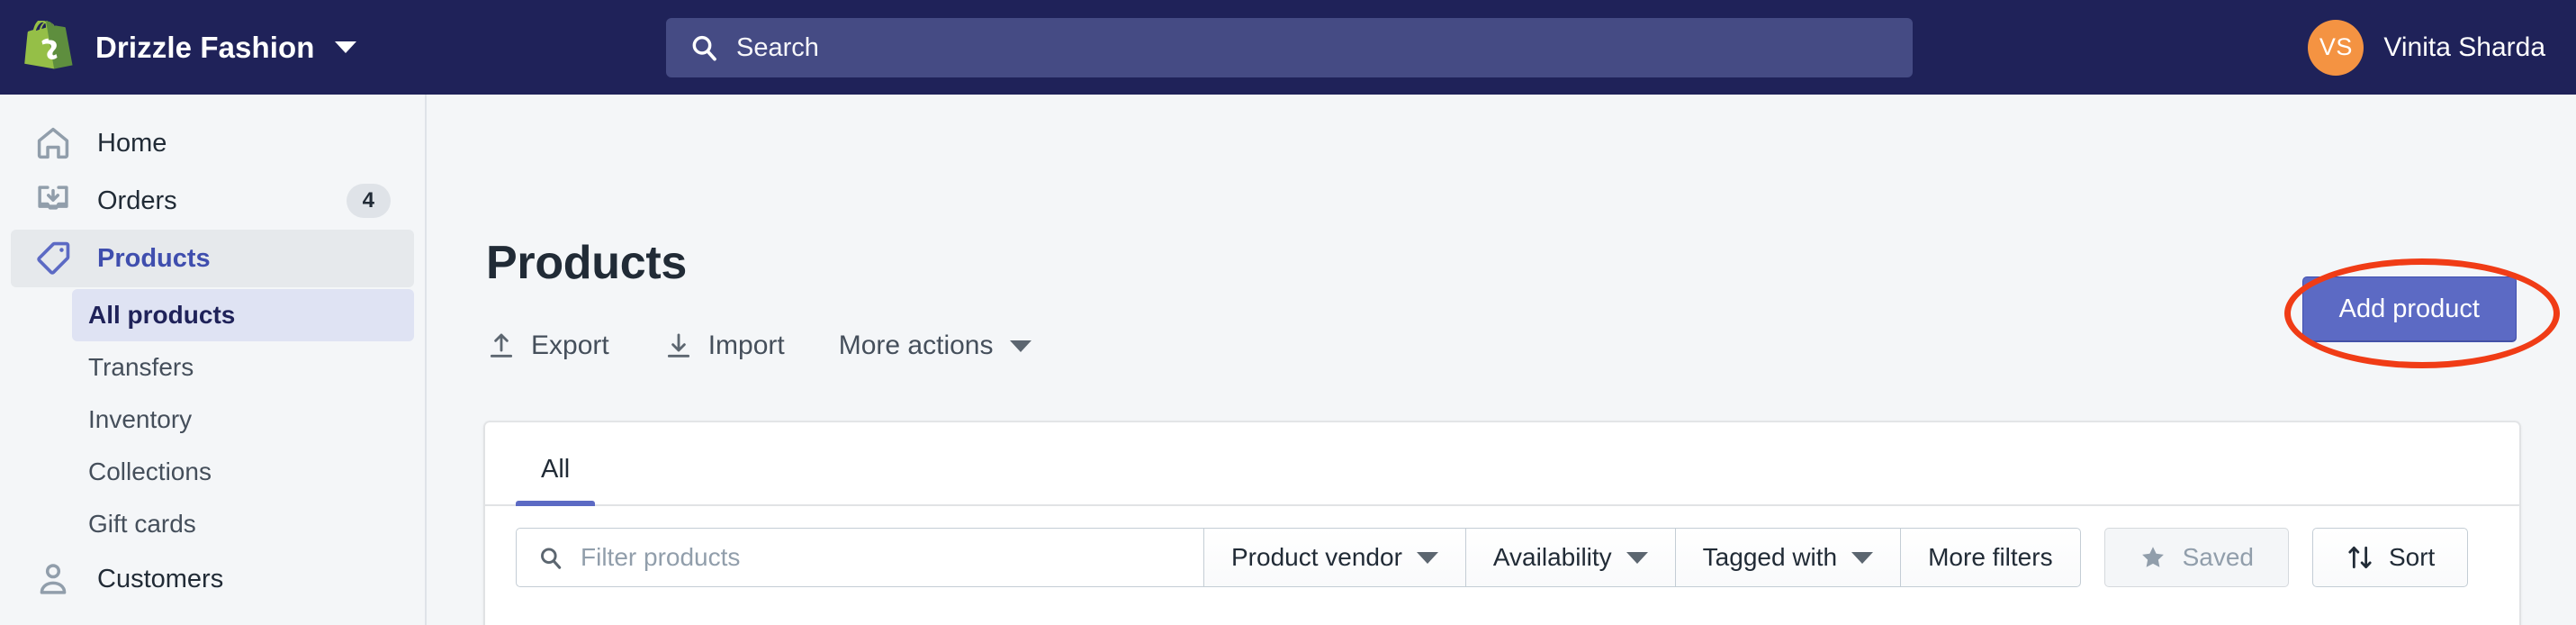  Describe the element at coordinates (1552, 557) in the screenshot. I see `filter-label: Availability` at that location.